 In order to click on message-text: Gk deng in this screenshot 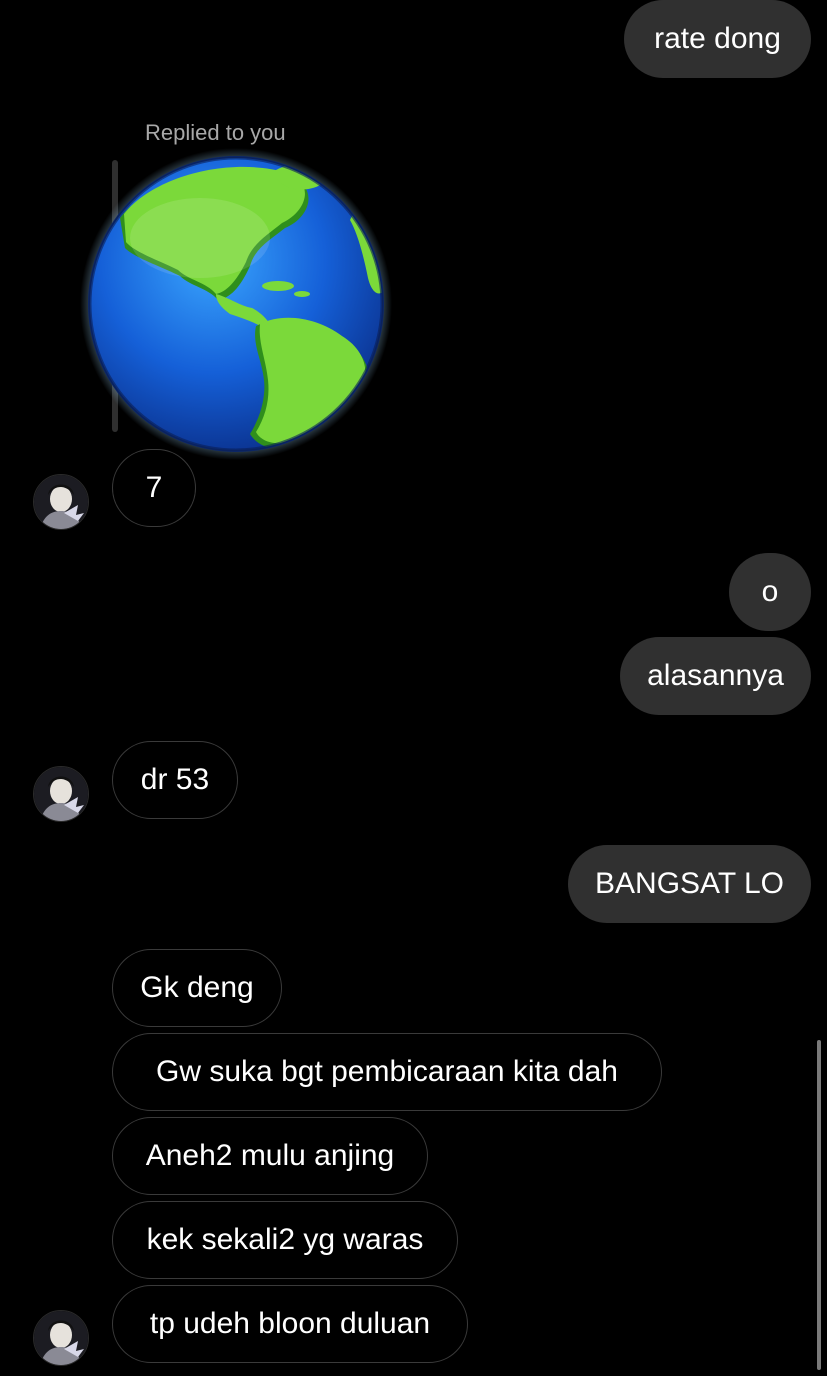, I will do `click(197, 987)`.